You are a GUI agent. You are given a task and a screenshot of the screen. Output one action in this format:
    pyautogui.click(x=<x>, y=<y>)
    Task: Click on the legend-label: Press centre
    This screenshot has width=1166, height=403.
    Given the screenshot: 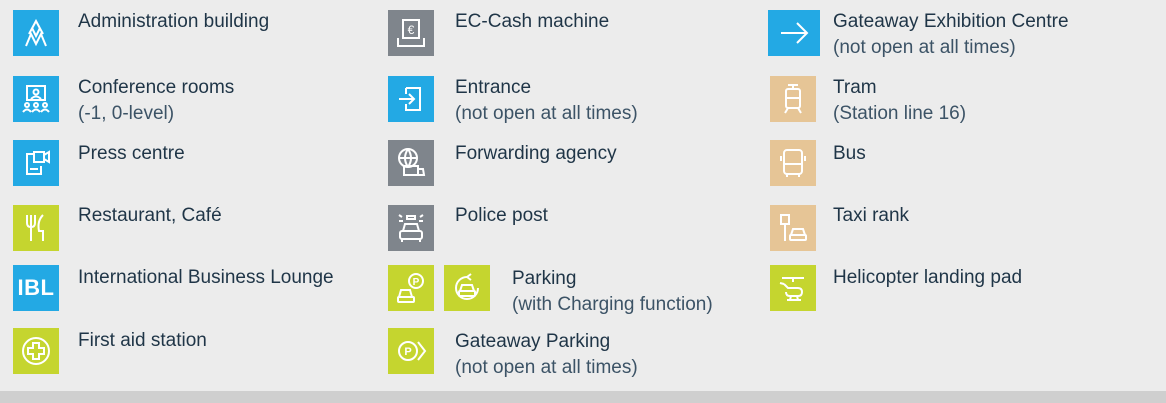 What is the action you would take?
    pyautogui.click(x=131, y=153)
    